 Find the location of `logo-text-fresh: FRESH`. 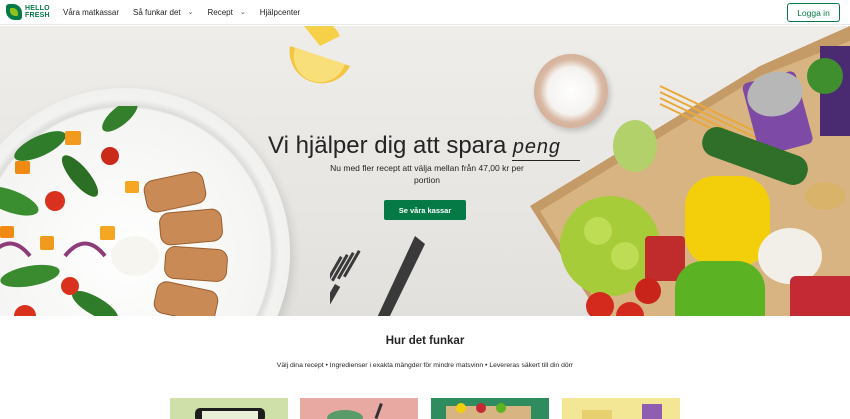

logo-text-fresh: FRESH is located at coordinates (37, 15).